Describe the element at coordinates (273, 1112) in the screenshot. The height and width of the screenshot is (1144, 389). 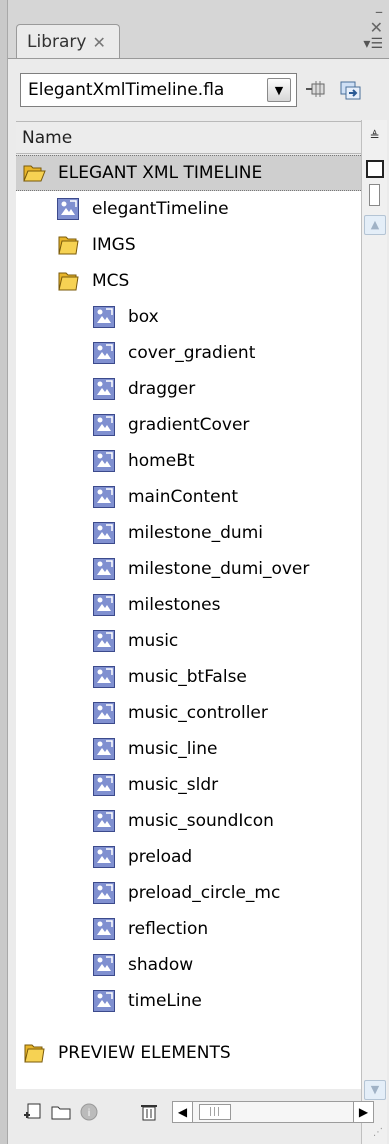
I see `horizontal-scrollbar: ◀ ||| ▶` at that location.